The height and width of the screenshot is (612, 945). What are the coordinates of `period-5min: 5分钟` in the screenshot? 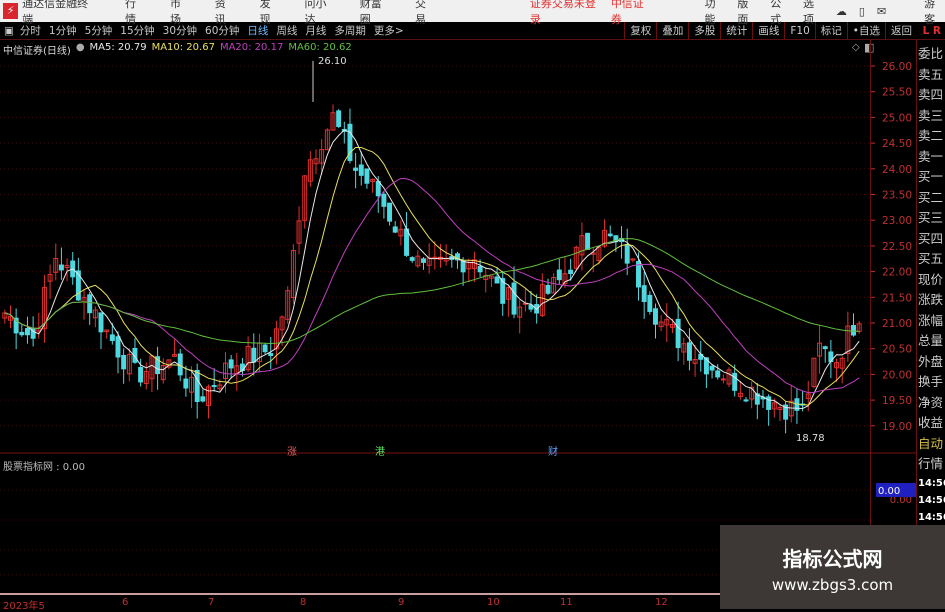 It's located at (99, 30).